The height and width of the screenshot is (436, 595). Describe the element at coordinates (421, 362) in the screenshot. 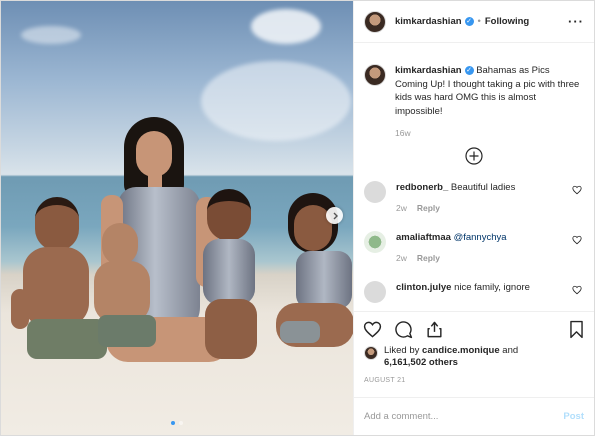

I see `likes-count: 6,161,502 others` at that location.